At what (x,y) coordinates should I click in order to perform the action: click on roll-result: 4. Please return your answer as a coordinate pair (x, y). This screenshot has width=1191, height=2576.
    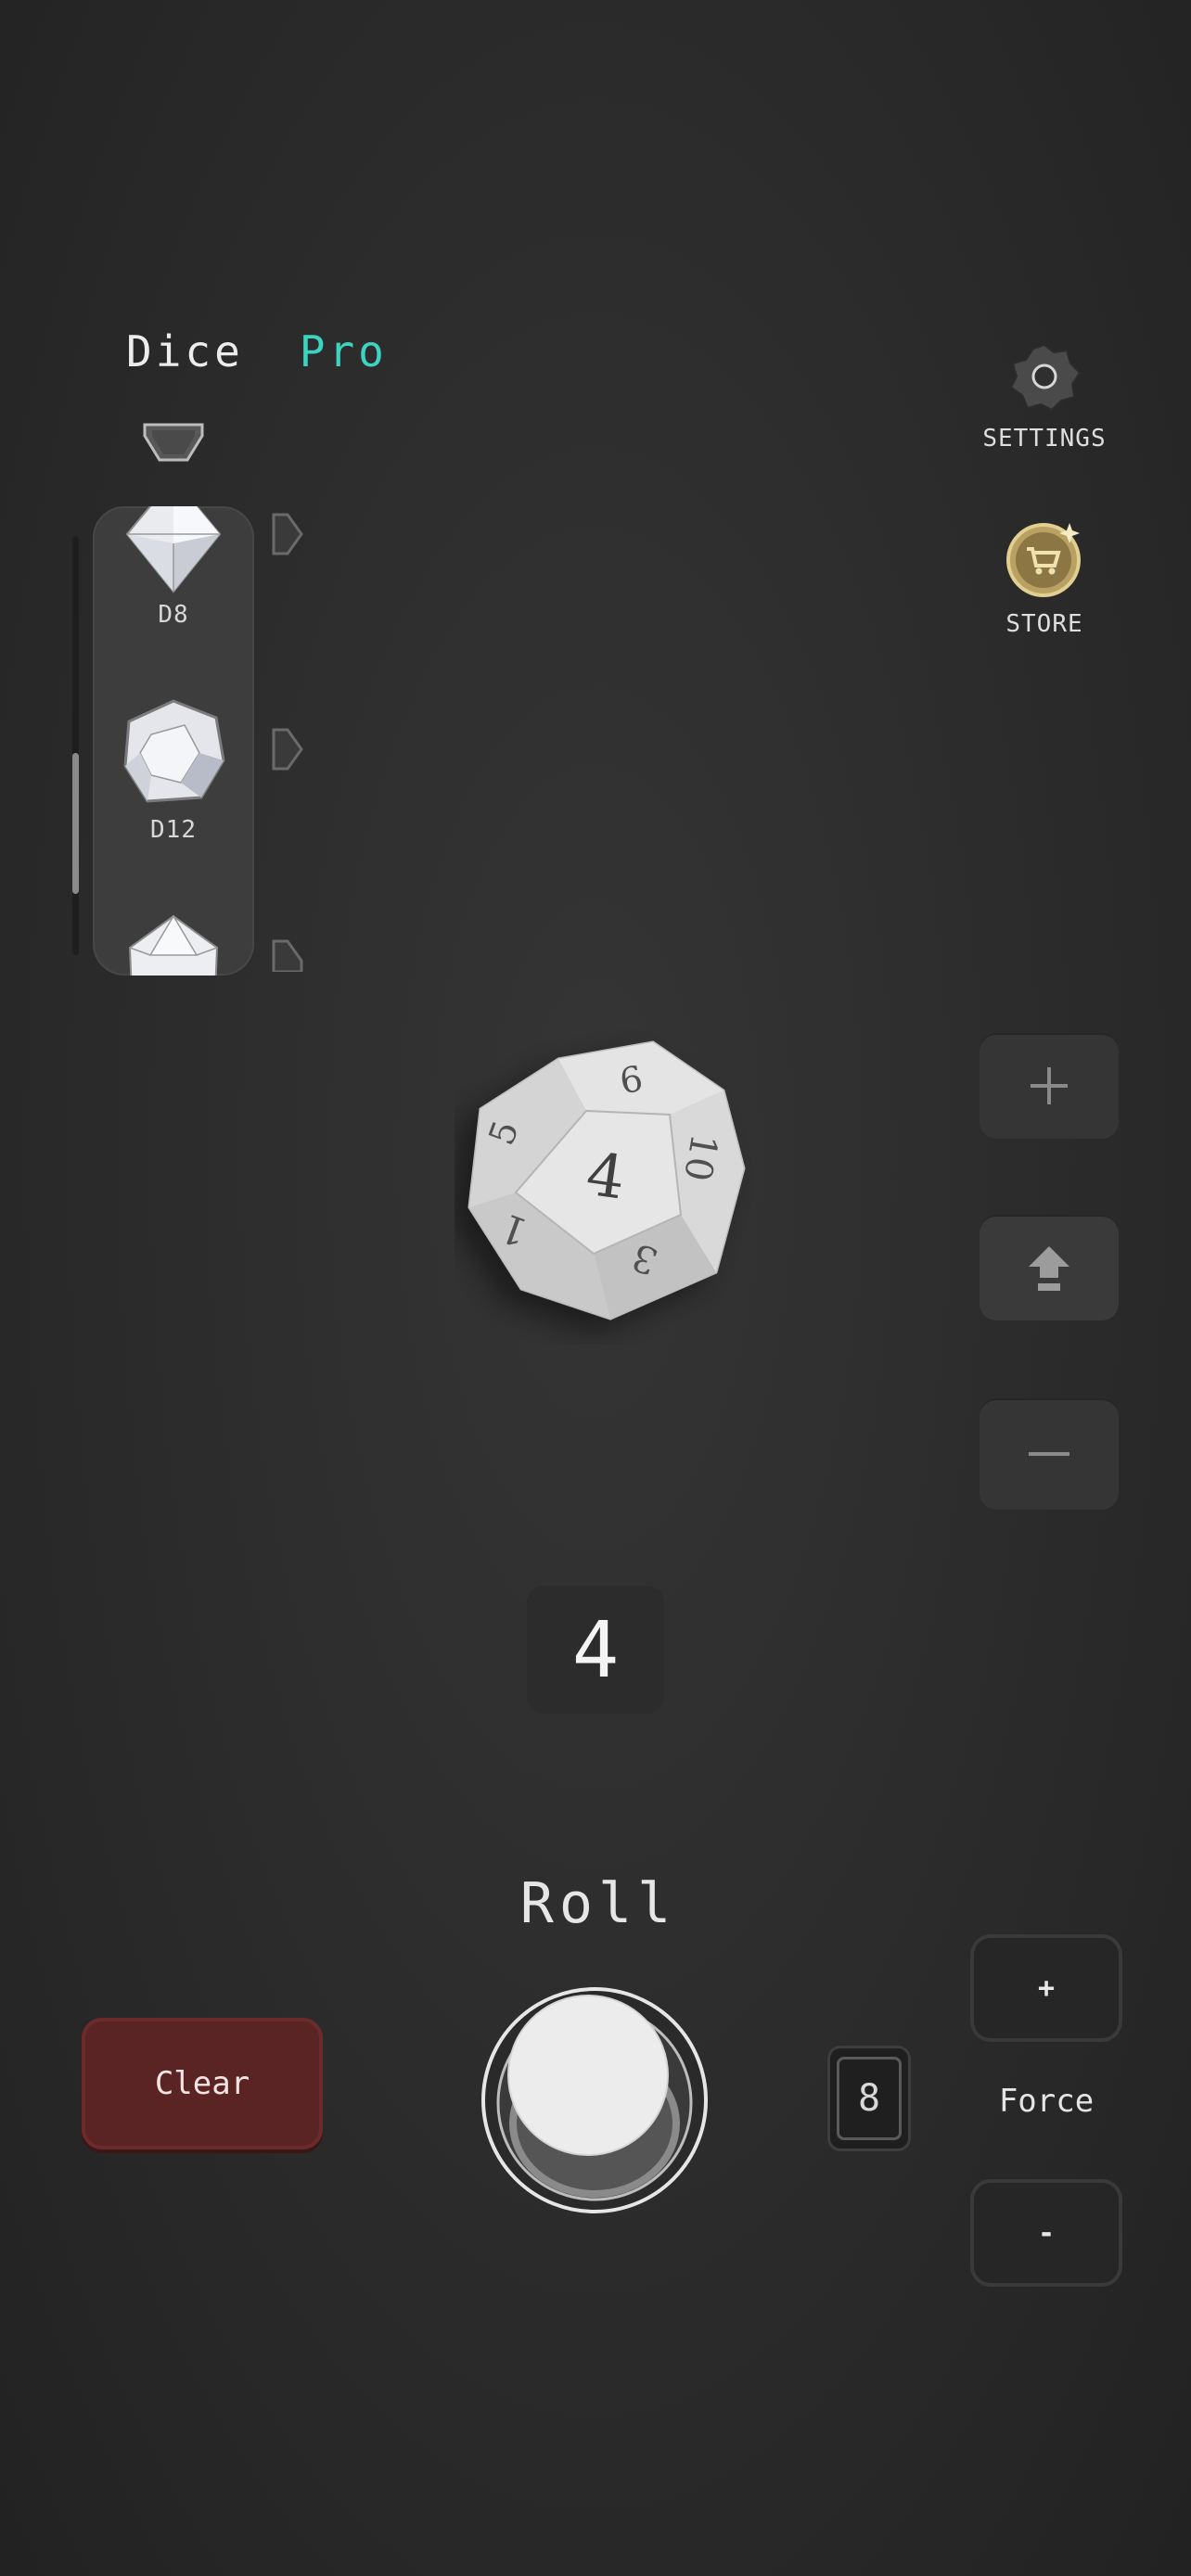
    Looking at the image, I should click on (595, 1650).